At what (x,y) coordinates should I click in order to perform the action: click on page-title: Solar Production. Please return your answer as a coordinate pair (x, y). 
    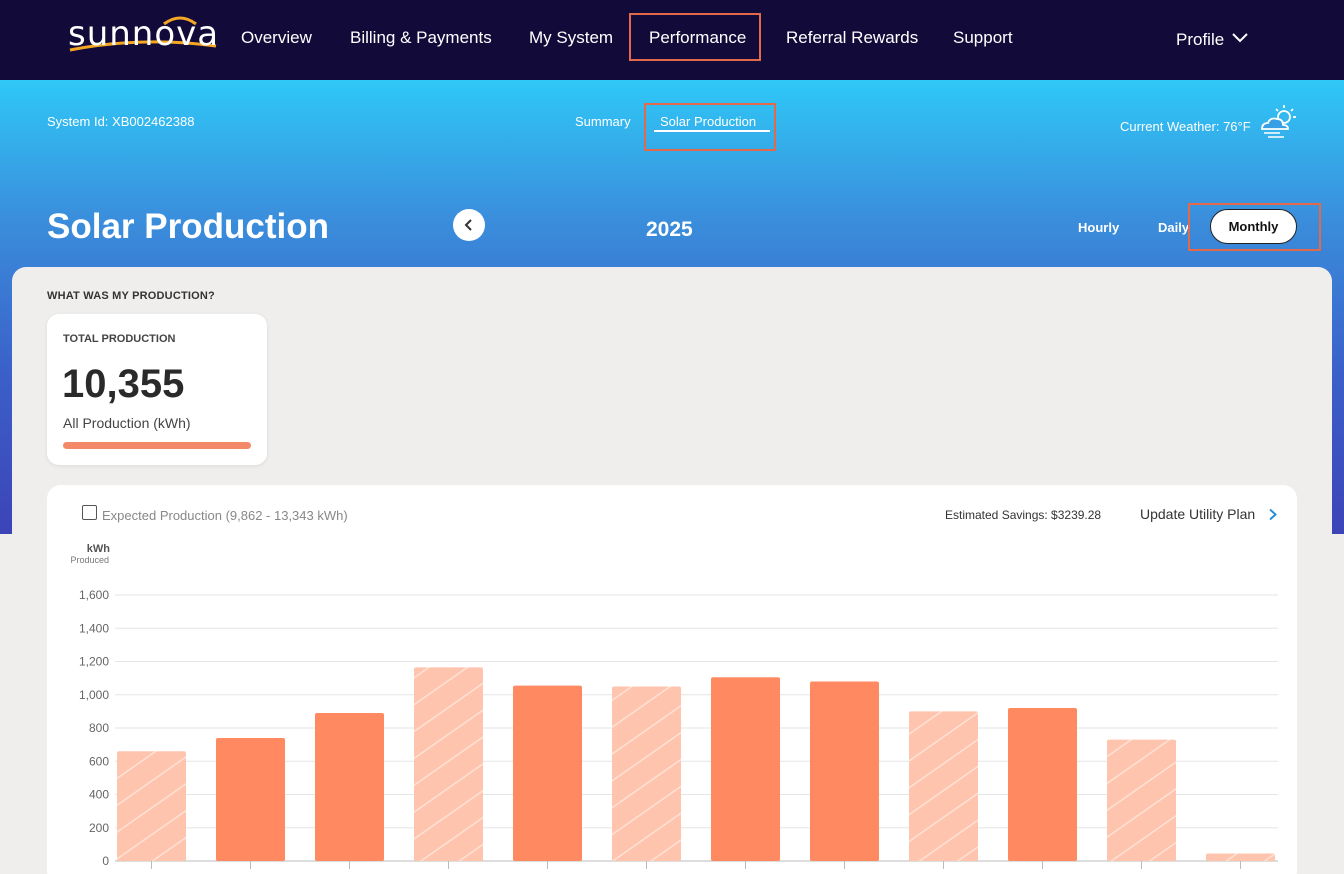
    Looking at the image, I should click on (188, 226).